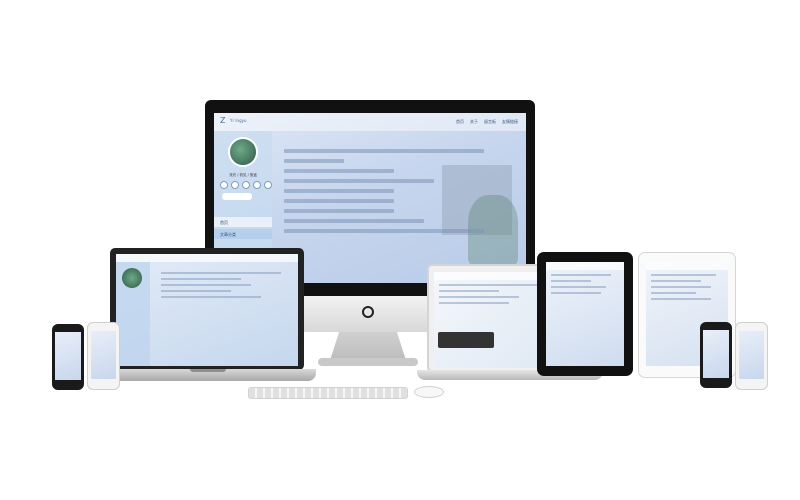  Describe the element at coordinates (399, 194) in the screenshot. I see `content-text-block` at that location.